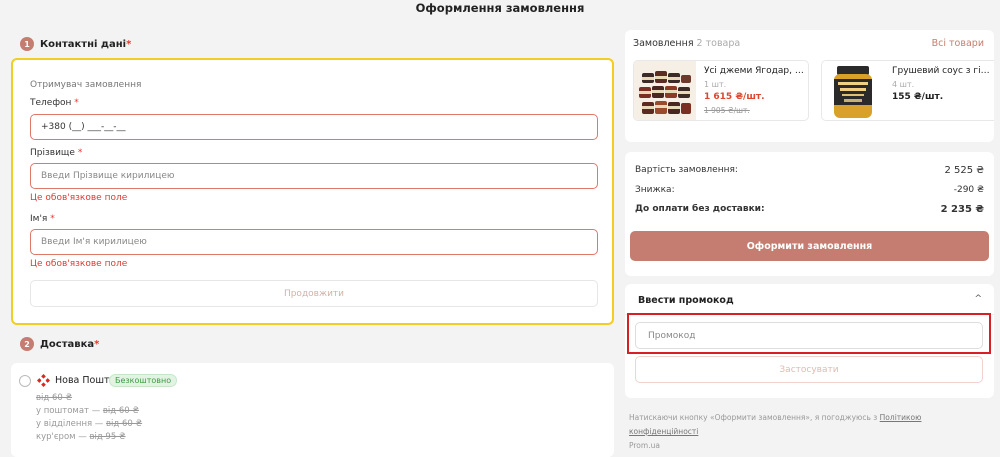 Image resolution: width=1000 pixels, height=457 pixels. Describe the element at coordinates (70, 344) in the screenshot. I see `delivery-section-title: Доставка*` at that location.